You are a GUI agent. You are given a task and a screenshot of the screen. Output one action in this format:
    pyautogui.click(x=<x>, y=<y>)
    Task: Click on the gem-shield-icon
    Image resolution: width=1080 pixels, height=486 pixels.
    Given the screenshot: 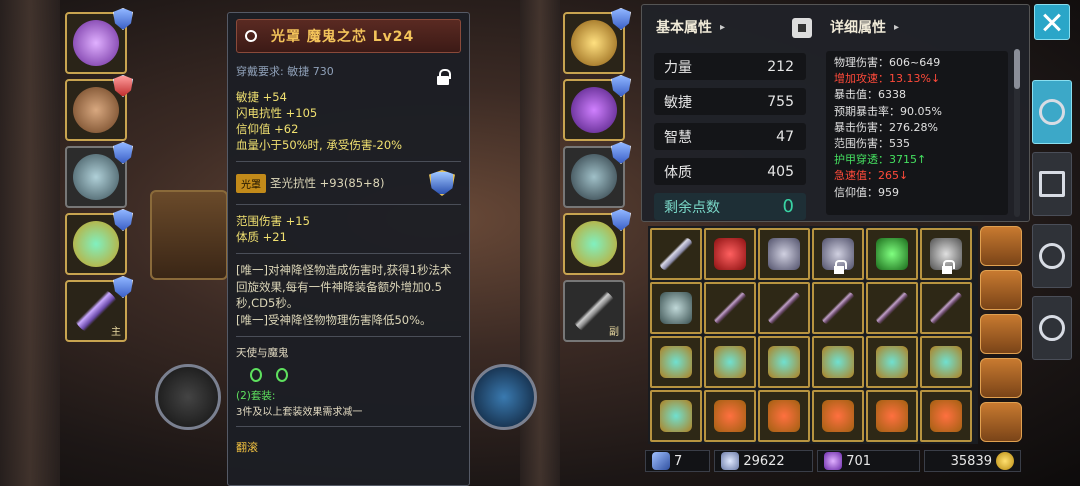 What is the action you would take?
    pyautogui.click(x=442, y=183)
    